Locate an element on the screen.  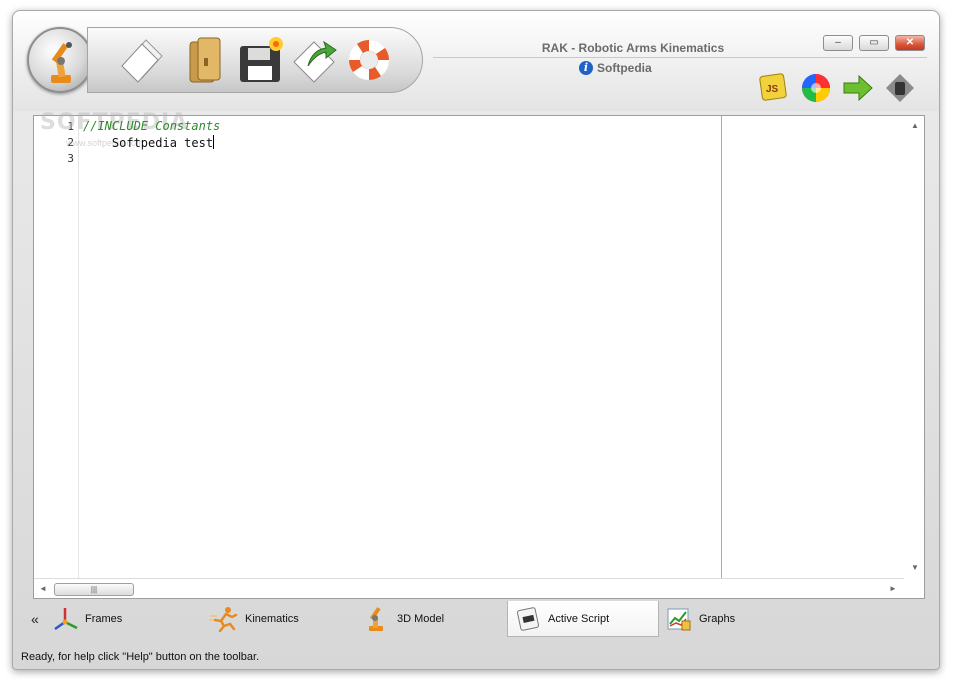
svg-text: JS is located at coordinates (772, 89).